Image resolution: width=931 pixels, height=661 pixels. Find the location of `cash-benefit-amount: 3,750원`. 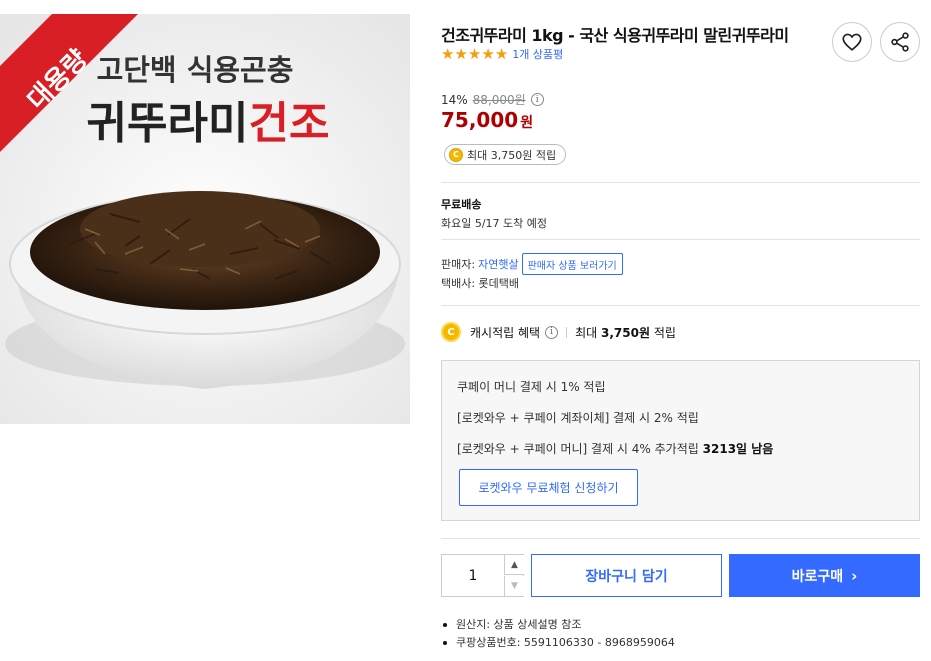

cash-benefit-amount: 3,750원 is located at coordinates (625, 332).